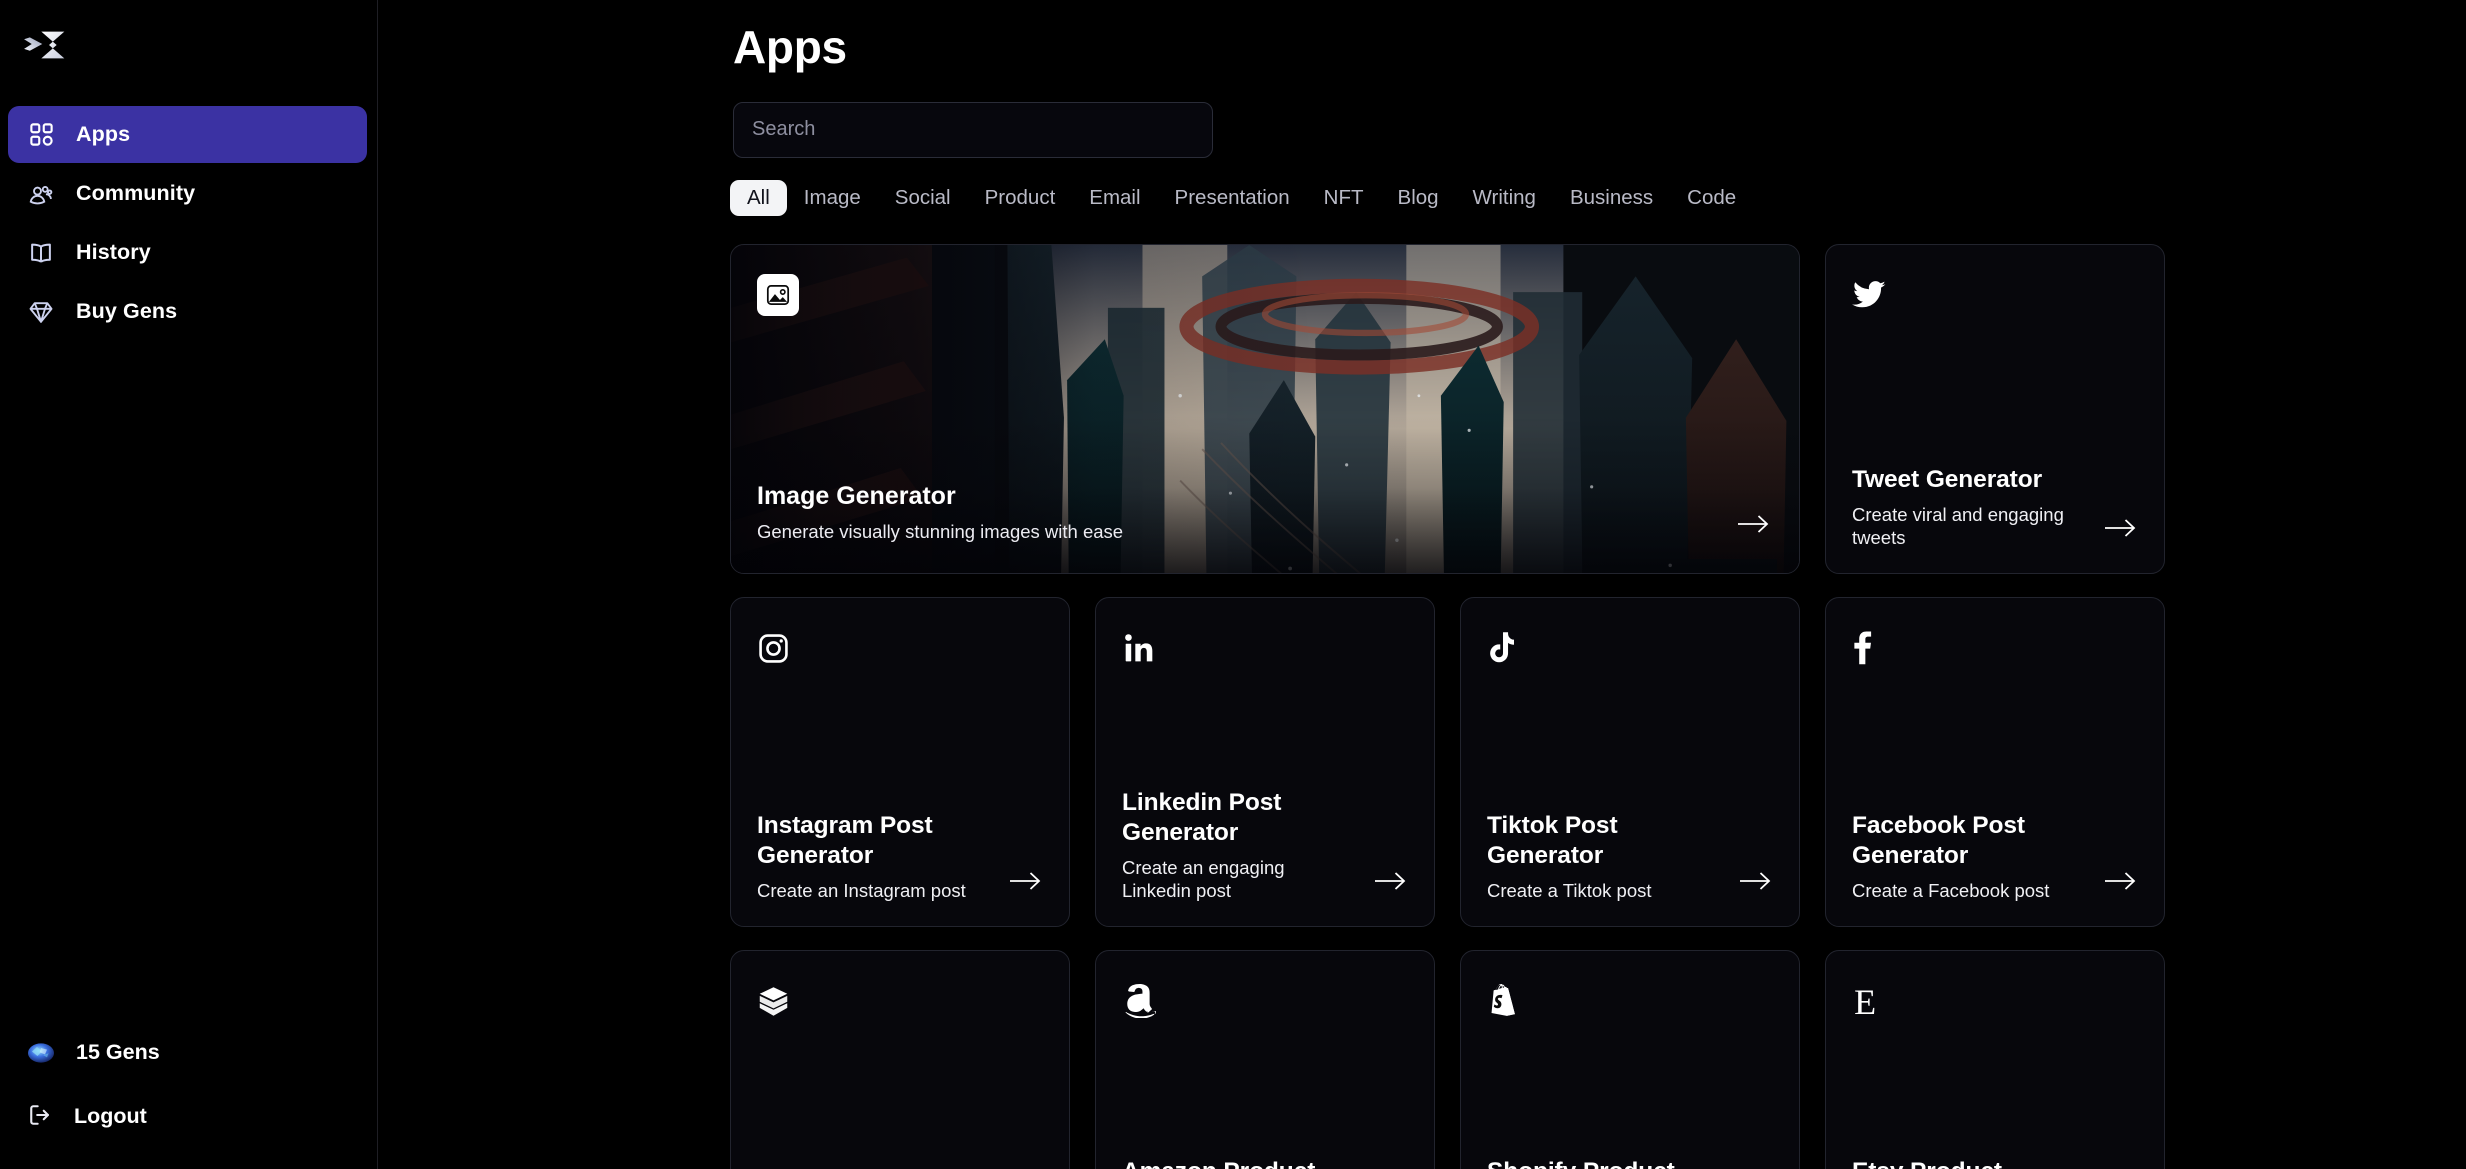  What do you see at coordinates (758, 198) in the screenshot?
I see `filter-chip-all: All` at bounding box center [758, 198].